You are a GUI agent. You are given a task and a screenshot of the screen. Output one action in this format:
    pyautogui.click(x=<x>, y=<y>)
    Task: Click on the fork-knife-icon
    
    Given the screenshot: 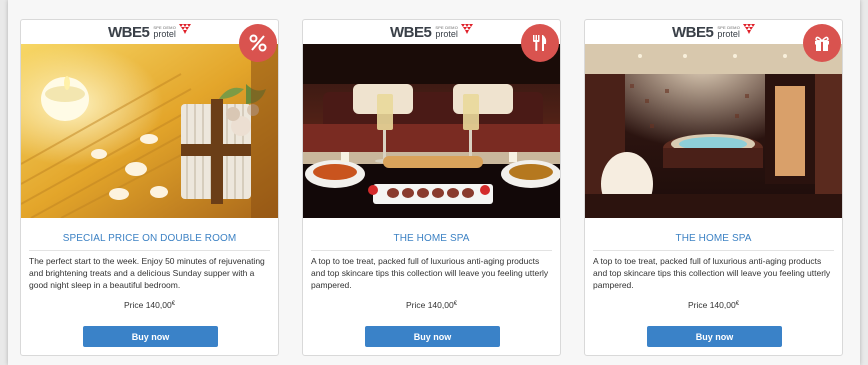 What is the action you would take?
    pyautogui.click(x=540, y=43)
    